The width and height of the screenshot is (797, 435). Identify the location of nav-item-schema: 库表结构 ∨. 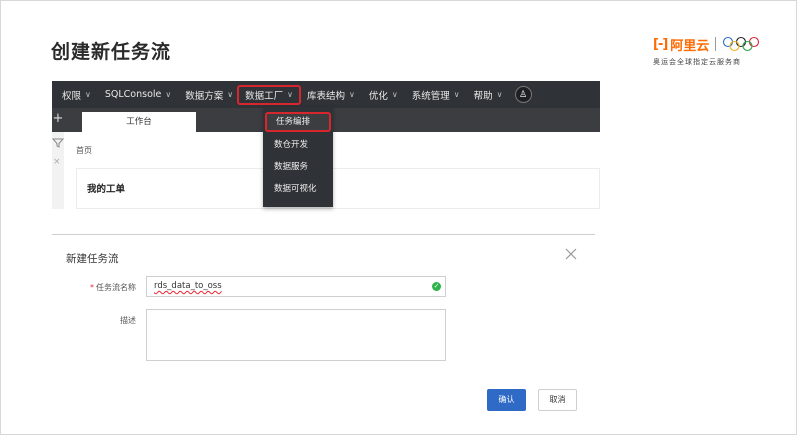
(331, 94).